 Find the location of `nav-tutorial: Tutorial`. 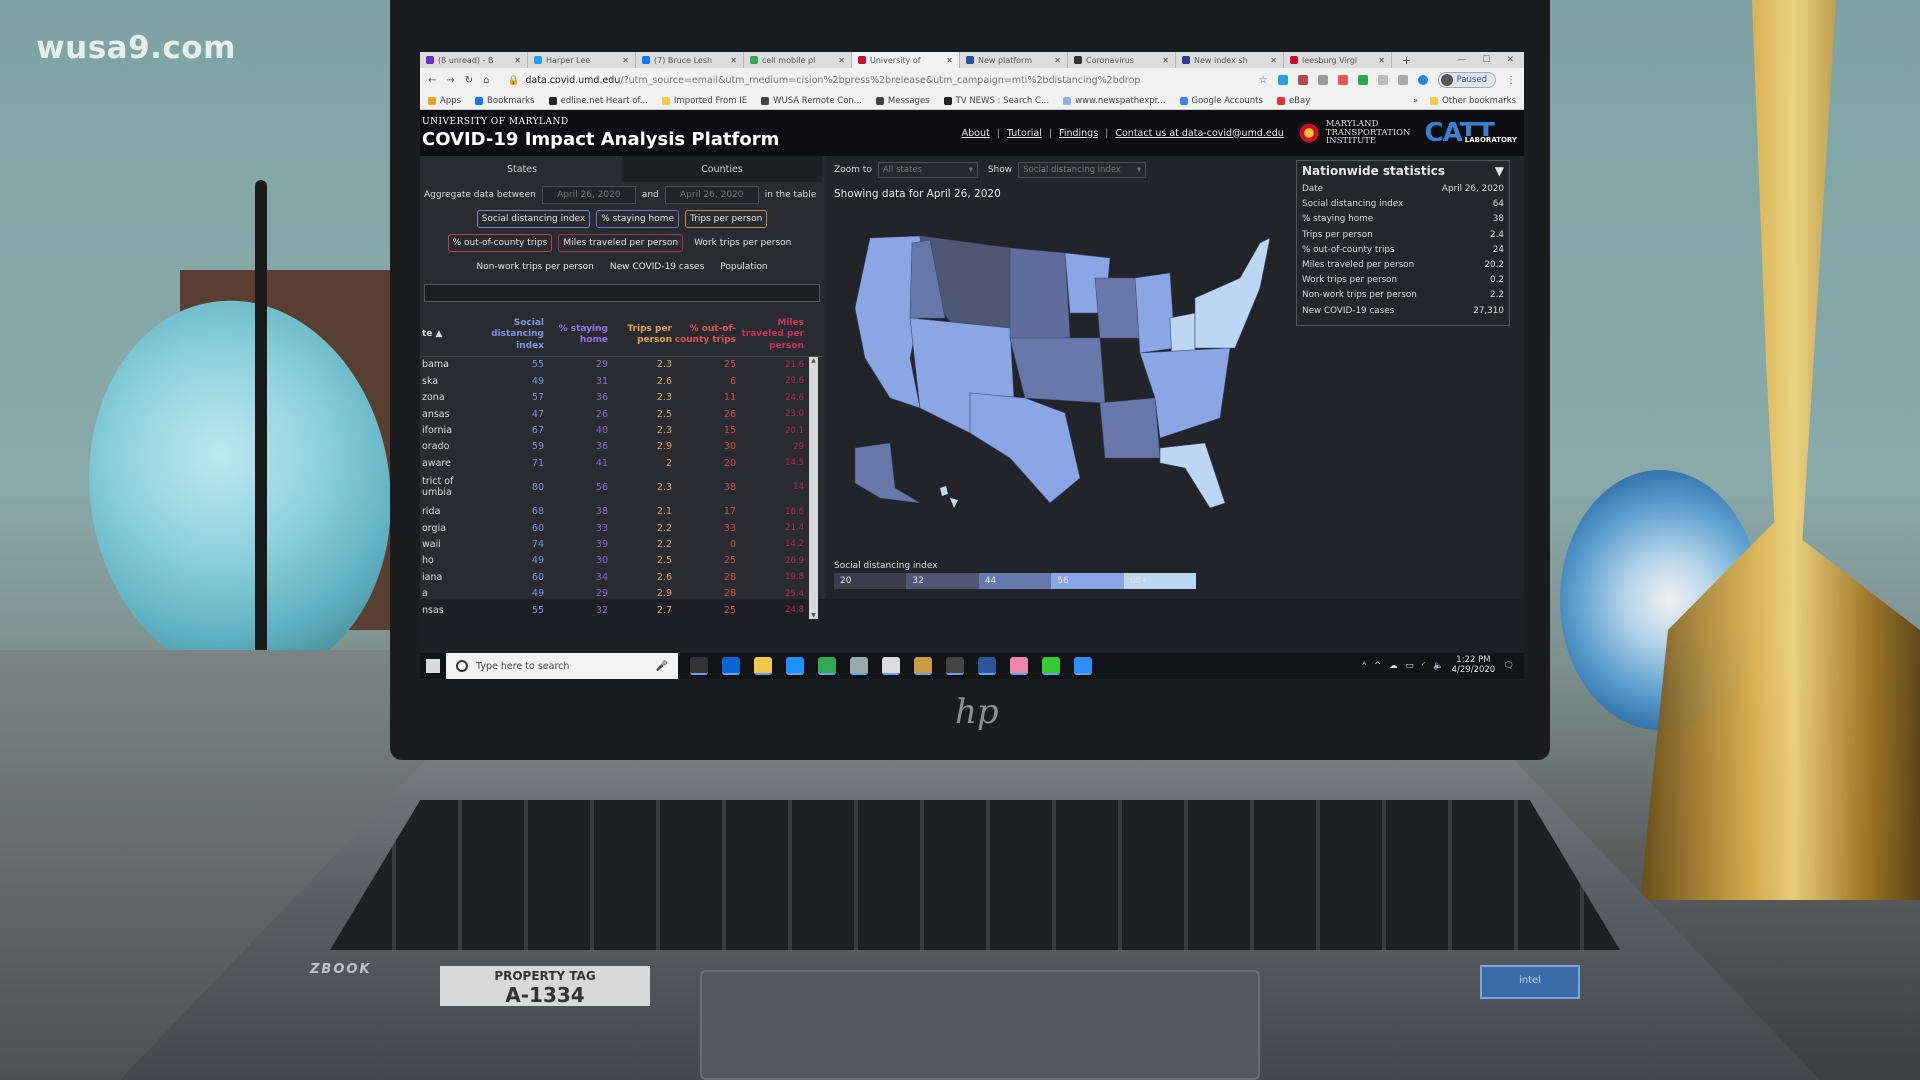

nav-tutorial: Tutorial is located at coordinates (1024, 133).